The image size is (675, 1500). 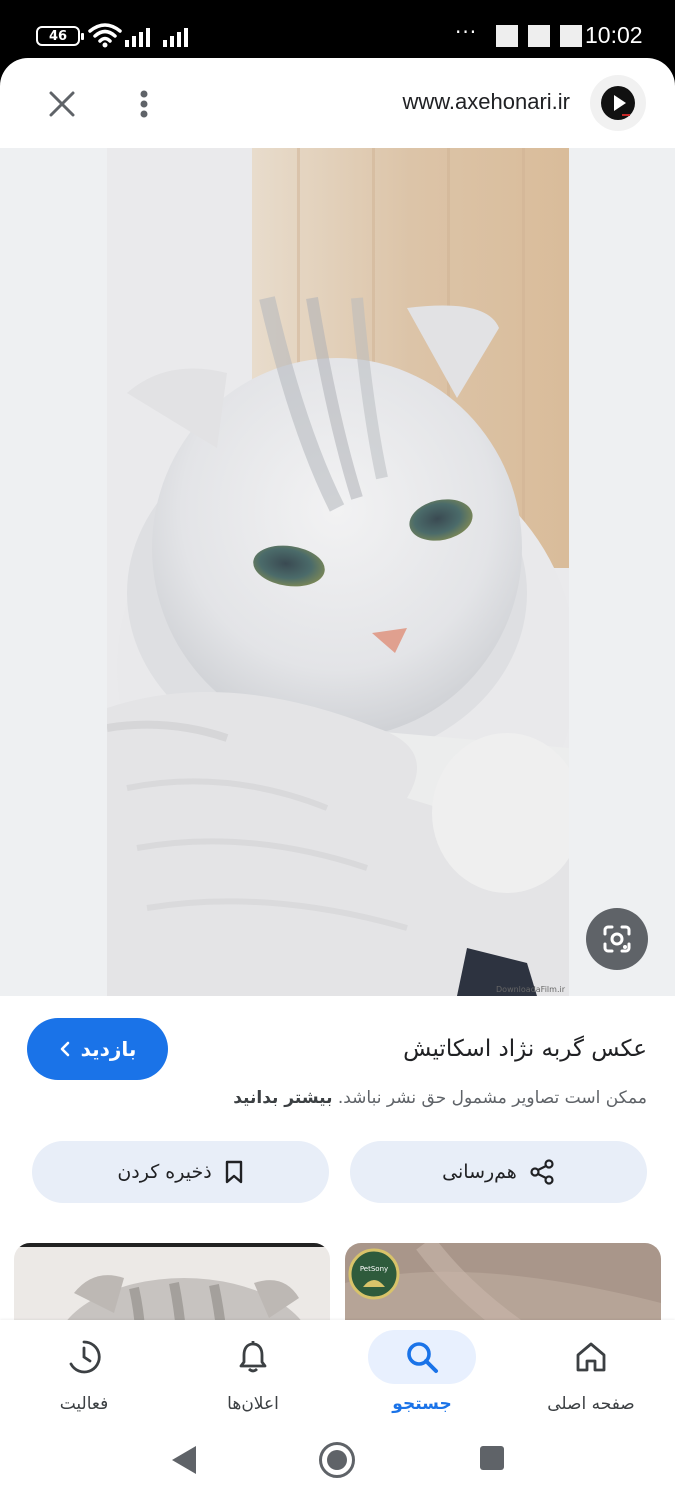 I want to click on more-options-button, so click(x=144, y=104).